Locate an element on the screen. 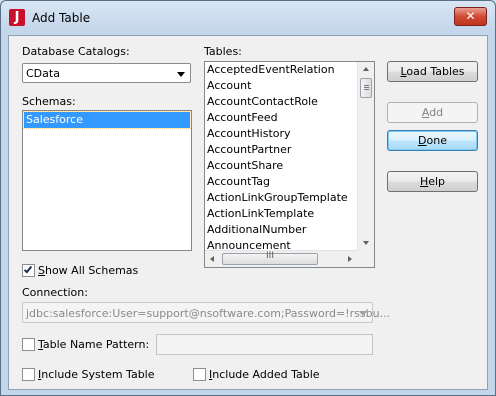 The height and width of the screenshot is (396, 496). table-item: ActionLinkGroupTemplate is located at coordinates (281, 198).